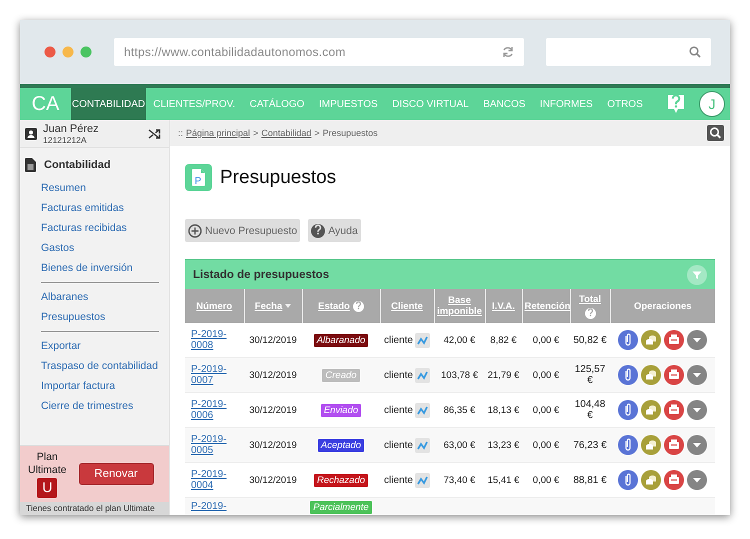  I want to click on amount-cell: 103,78 €, so click(459, 375).